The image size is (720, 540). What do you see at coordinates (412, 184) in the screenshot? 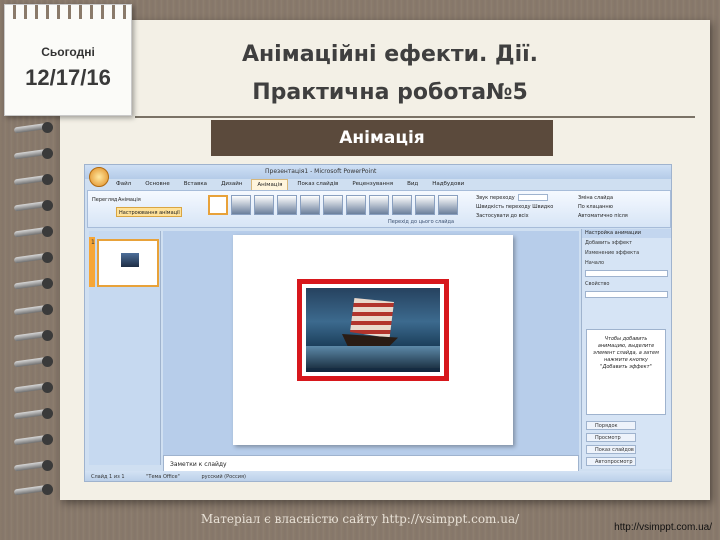
I see `tab-view: Вид` at bounding box center [412, 184].